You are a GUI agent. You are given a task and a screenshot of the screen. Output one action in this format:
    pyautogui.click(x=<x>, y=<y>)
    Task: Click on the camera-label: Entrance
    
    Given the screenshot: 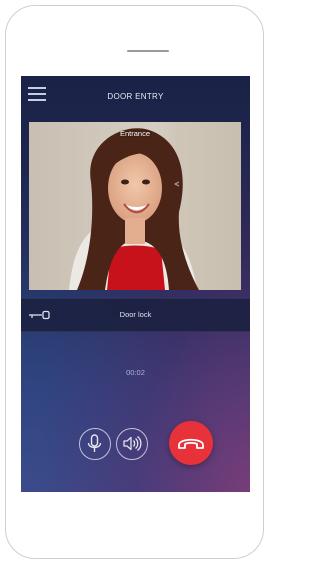 What is the action you would take?
    pyautogui.click(x=135, y=133)
    